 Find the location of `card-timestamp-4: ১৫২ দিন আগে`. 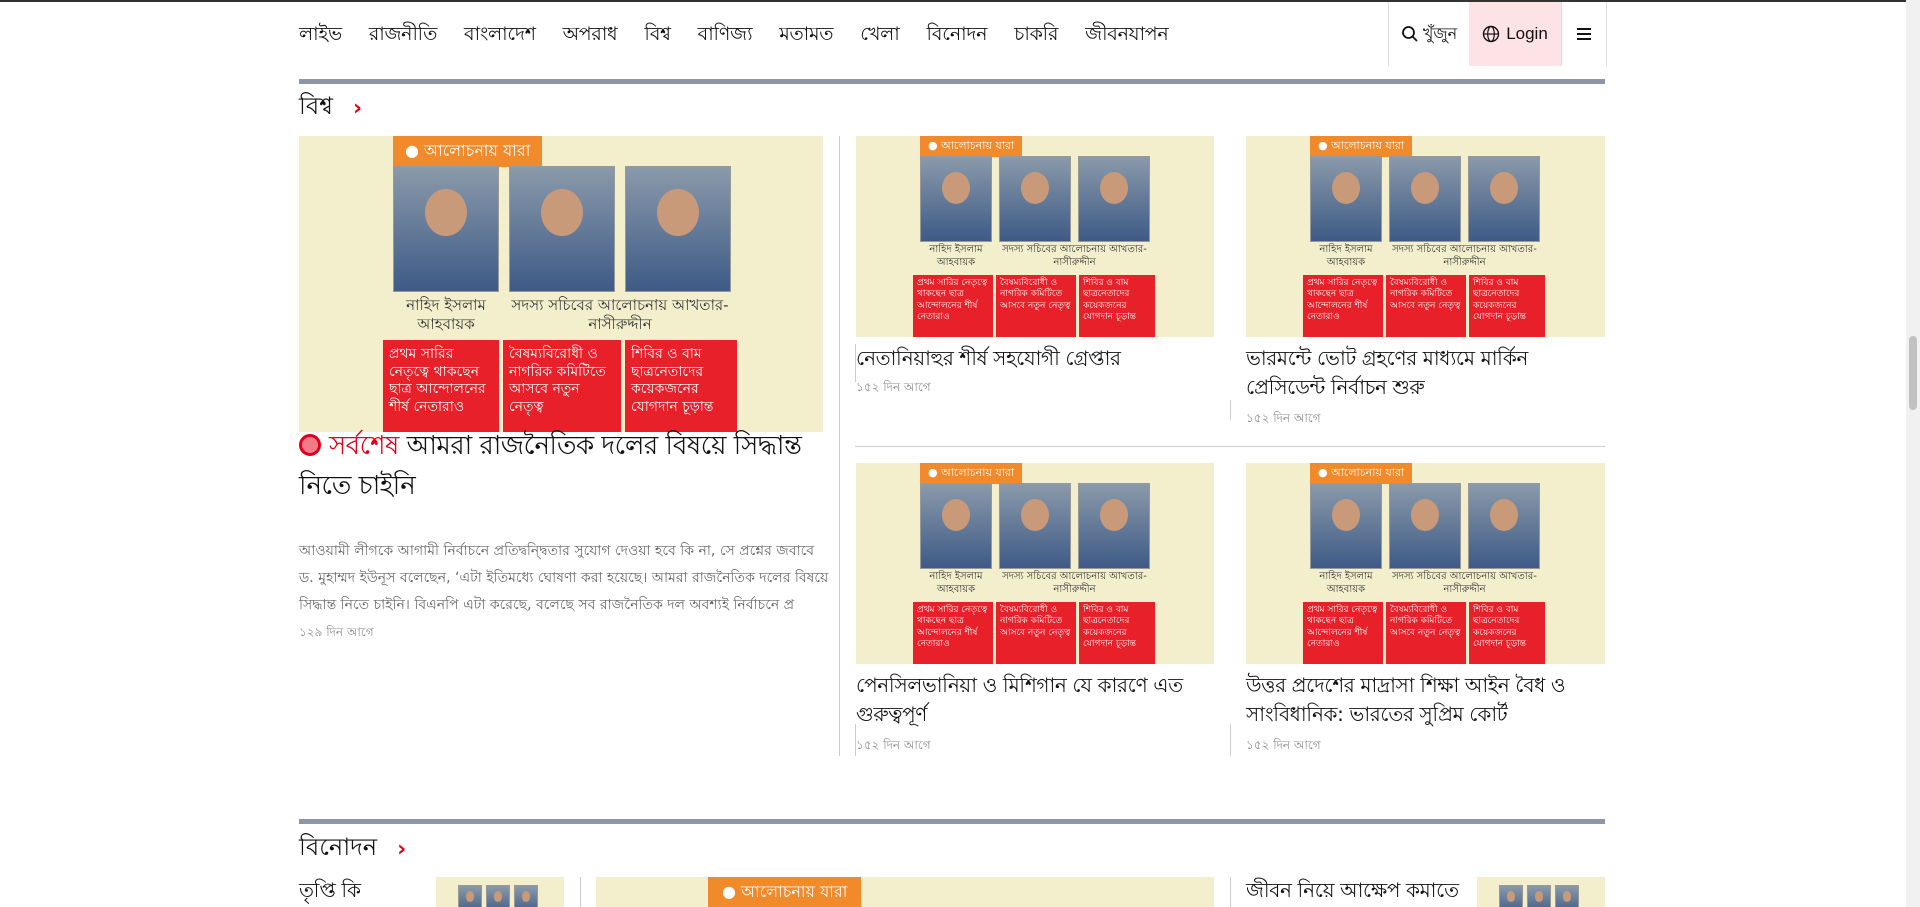

card-timestamp-4: ১৫২ দিন আগে is located at coordinates (1283, 745).